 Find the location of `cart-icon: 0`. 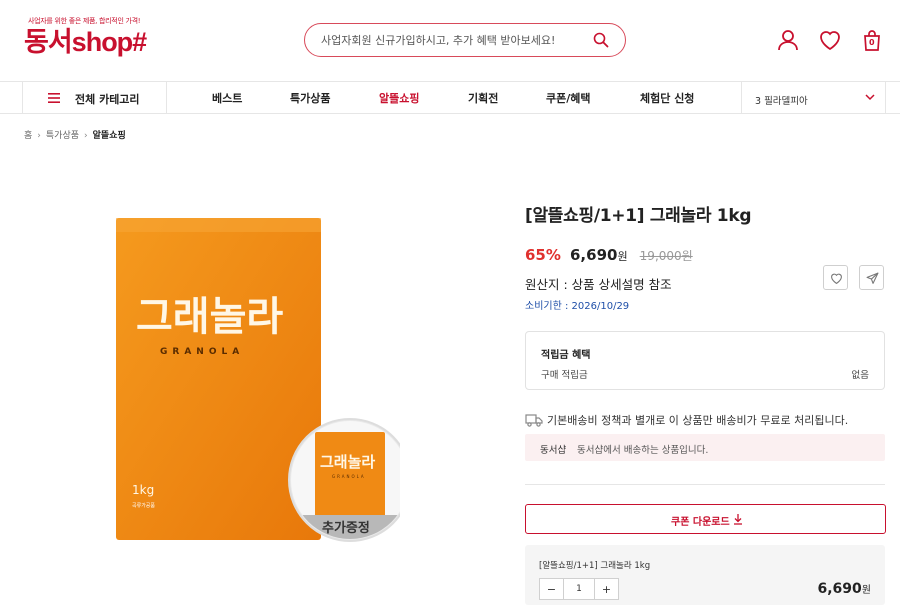

cart-icon: 0 is located at coordinates (872, 40).